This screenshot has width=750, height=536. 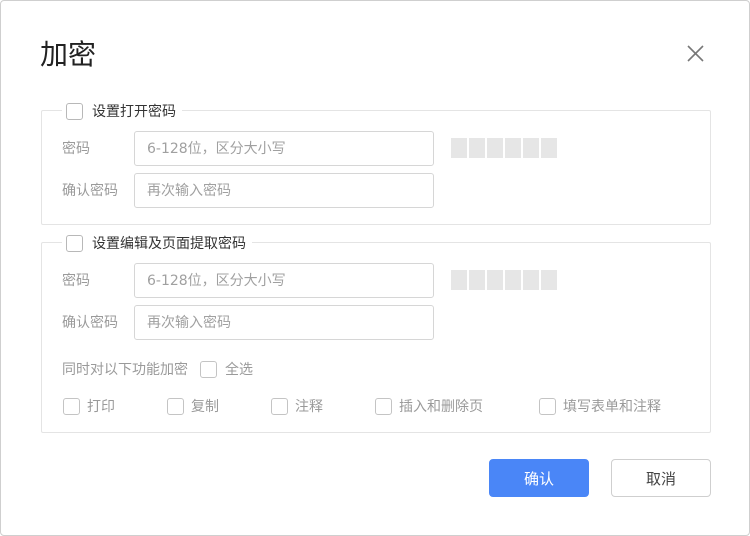 What do you see at coordinates (309, 407) in the screenshot?
I see `option-annotate-label: 注释` at bounding box center [309, 407].